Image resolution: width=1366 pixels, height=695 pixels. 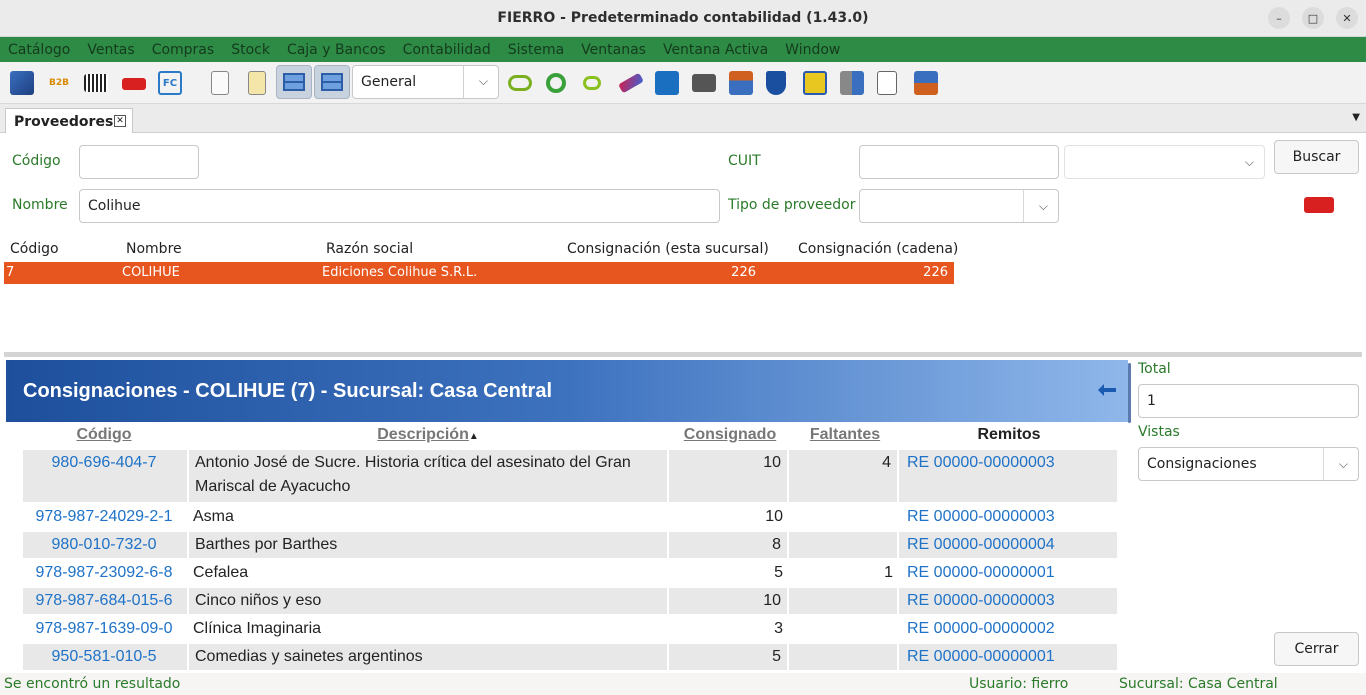 I want to click on notes-icon, so click(x=257, y=83).